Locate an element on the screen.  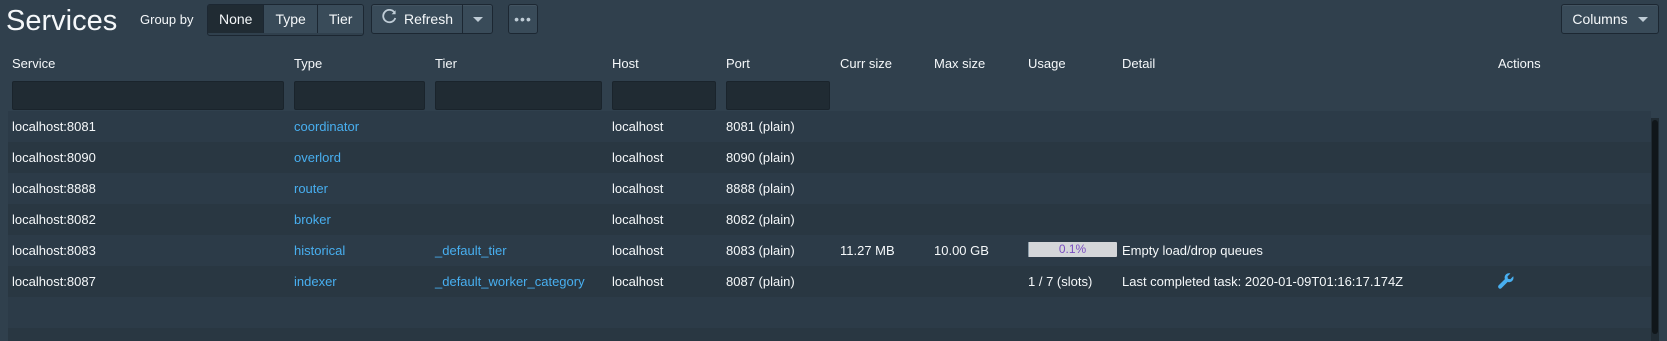
wrench-icon is located at coordinates (1506, 281).